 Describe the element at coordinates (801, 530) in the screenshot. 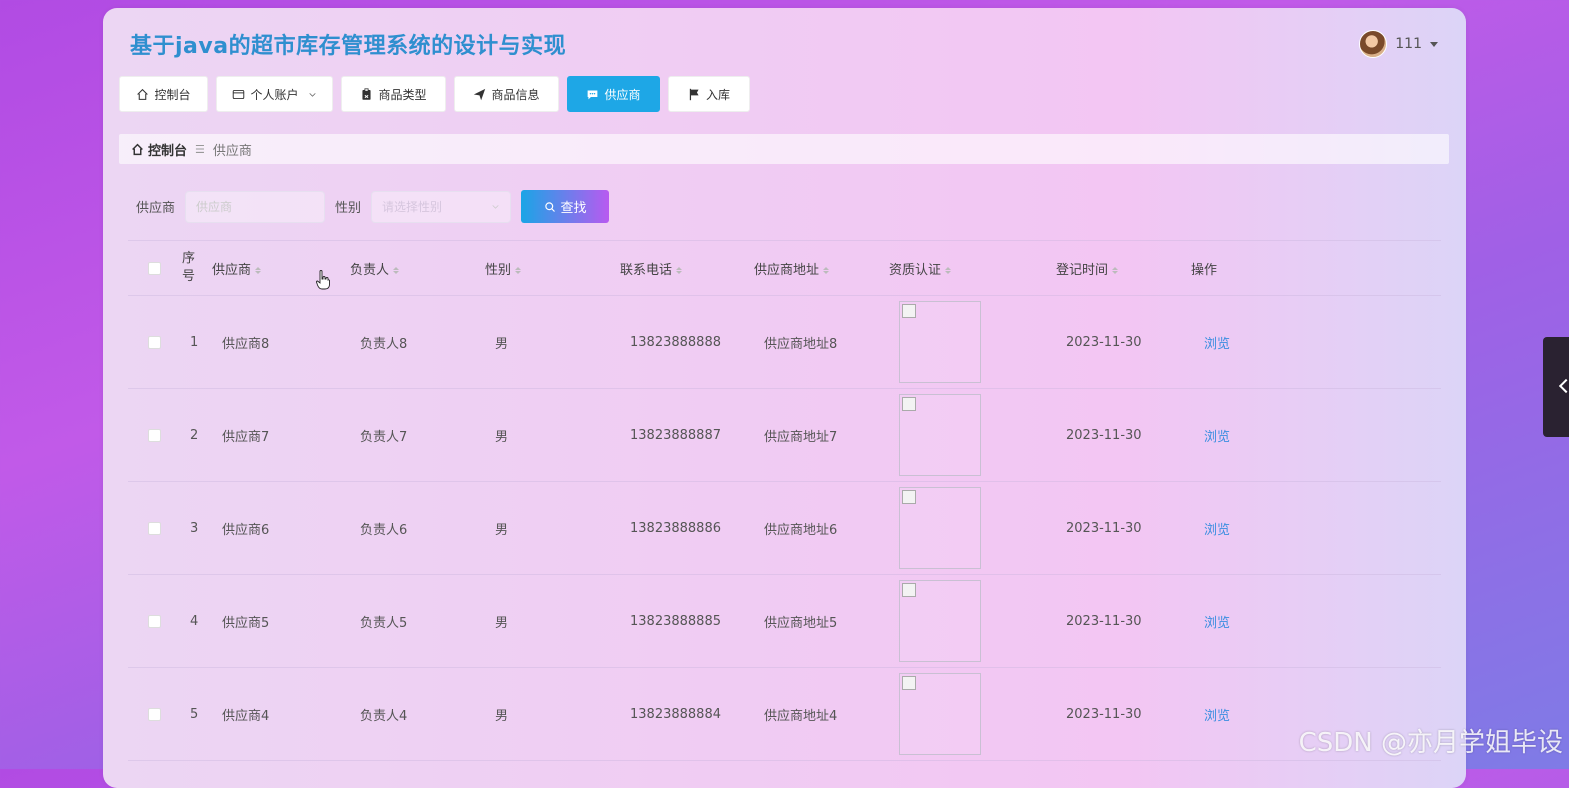

I see `cell-address: 供应商地址6` at that location.